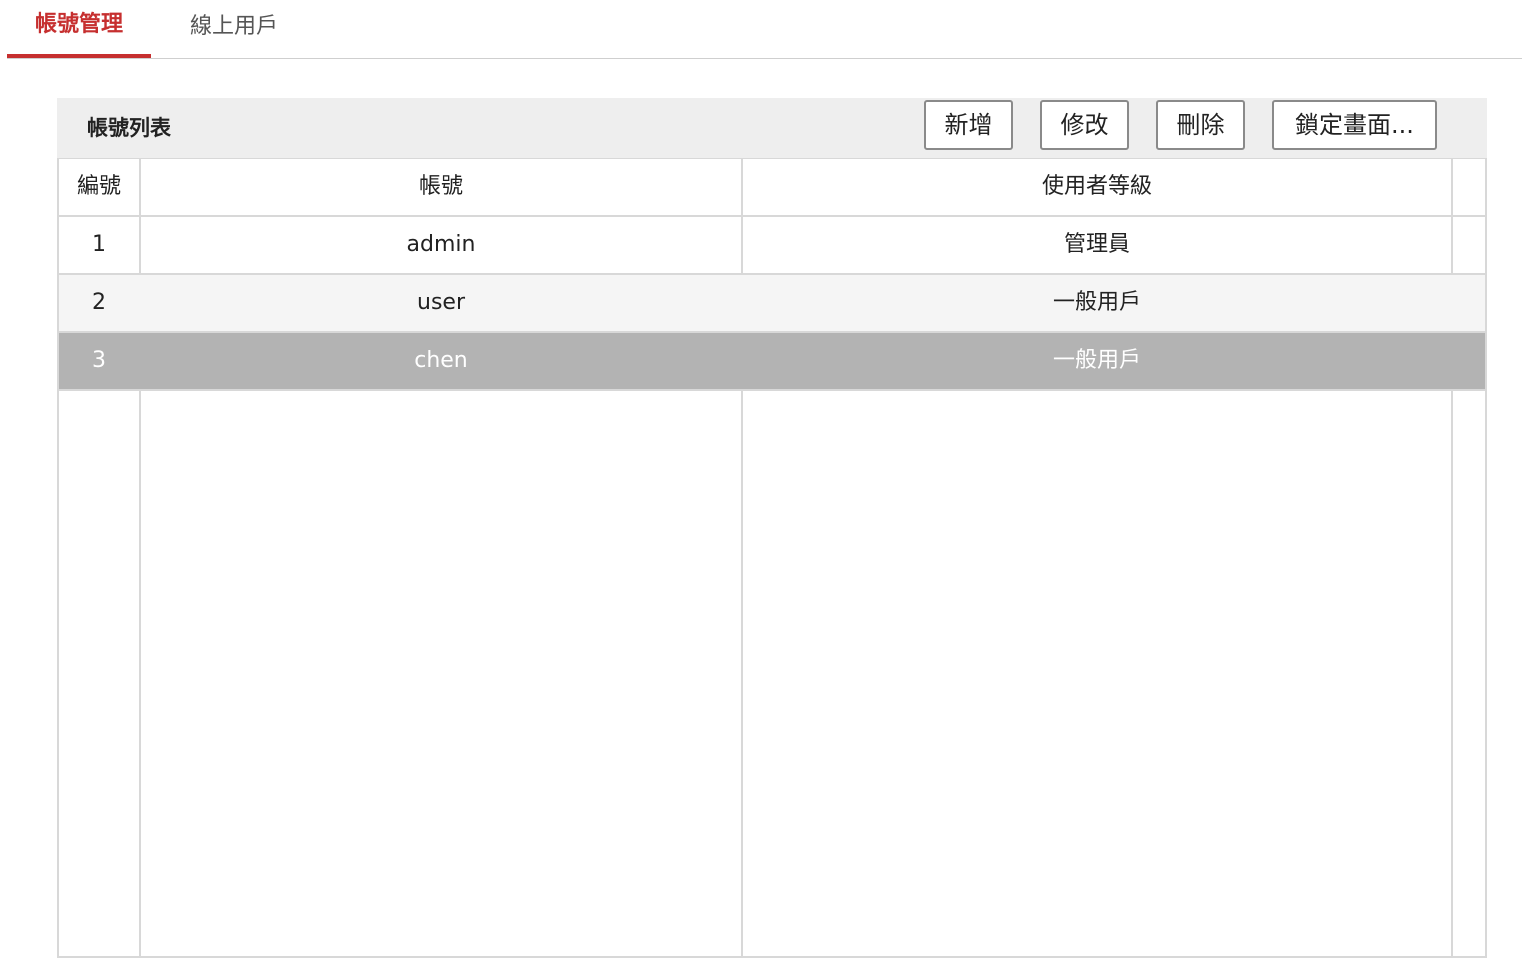 The height and width of the screenshot is (978, 1522). Describe the element at coordinates (1097, 187) in the screenshot. I see `header-user-level: 使用者等級` at that location.